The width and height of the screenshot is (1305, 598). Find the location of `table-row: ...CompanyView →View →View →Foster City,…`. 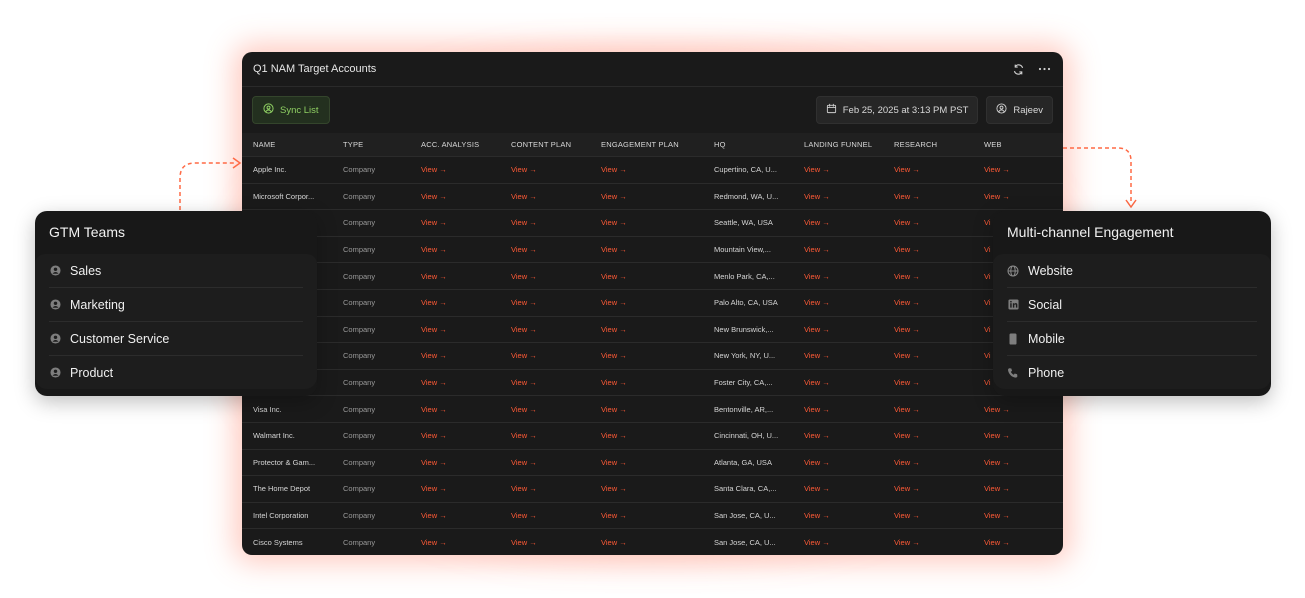

table-row: ...CompanyView →View →View →Foster City,… is located at coordinates (652, 382).